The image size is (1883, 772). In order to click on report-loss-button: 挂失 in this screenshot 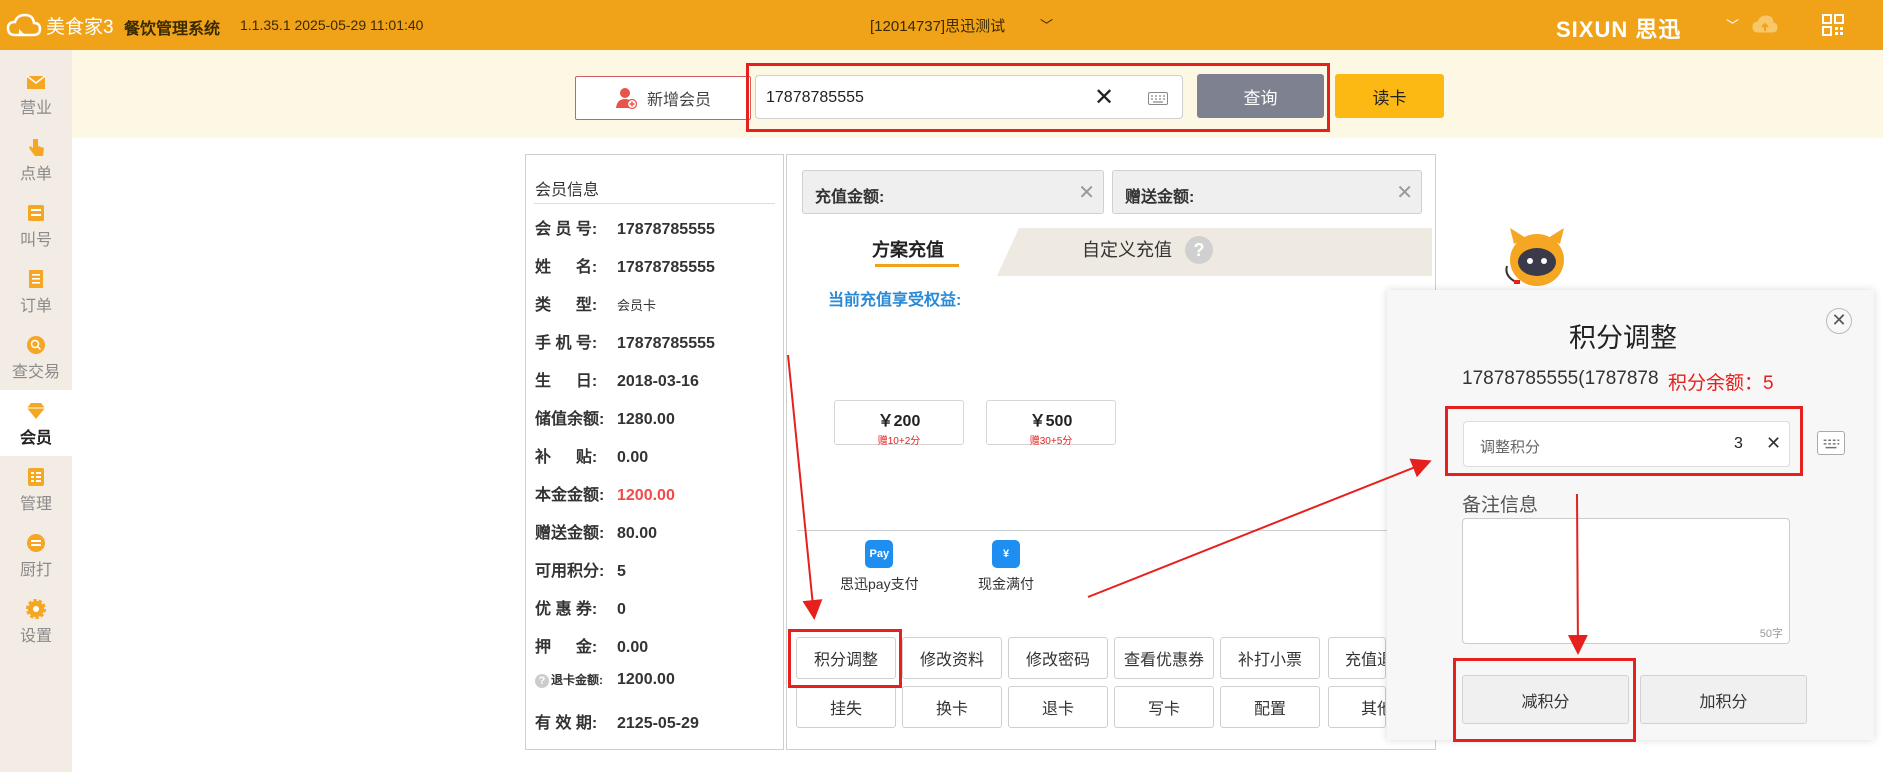, I will do `click(846, 707)`.